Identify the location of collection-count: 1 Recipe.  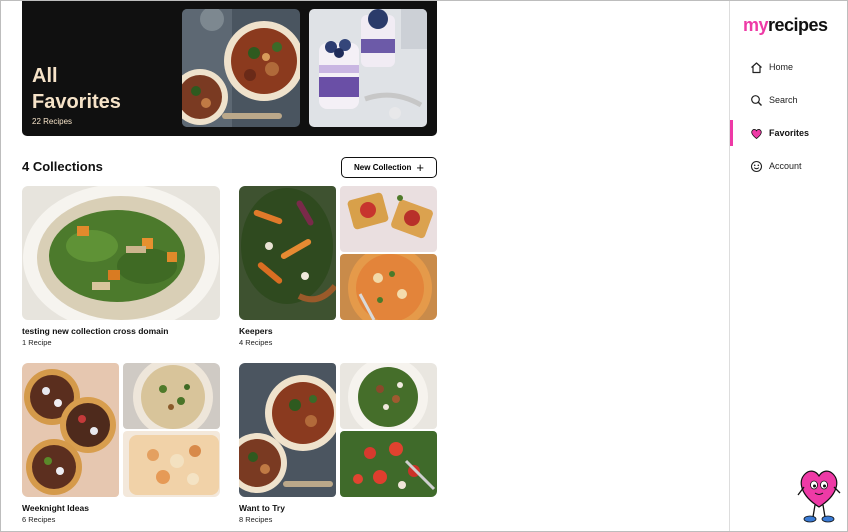
(37, 342).